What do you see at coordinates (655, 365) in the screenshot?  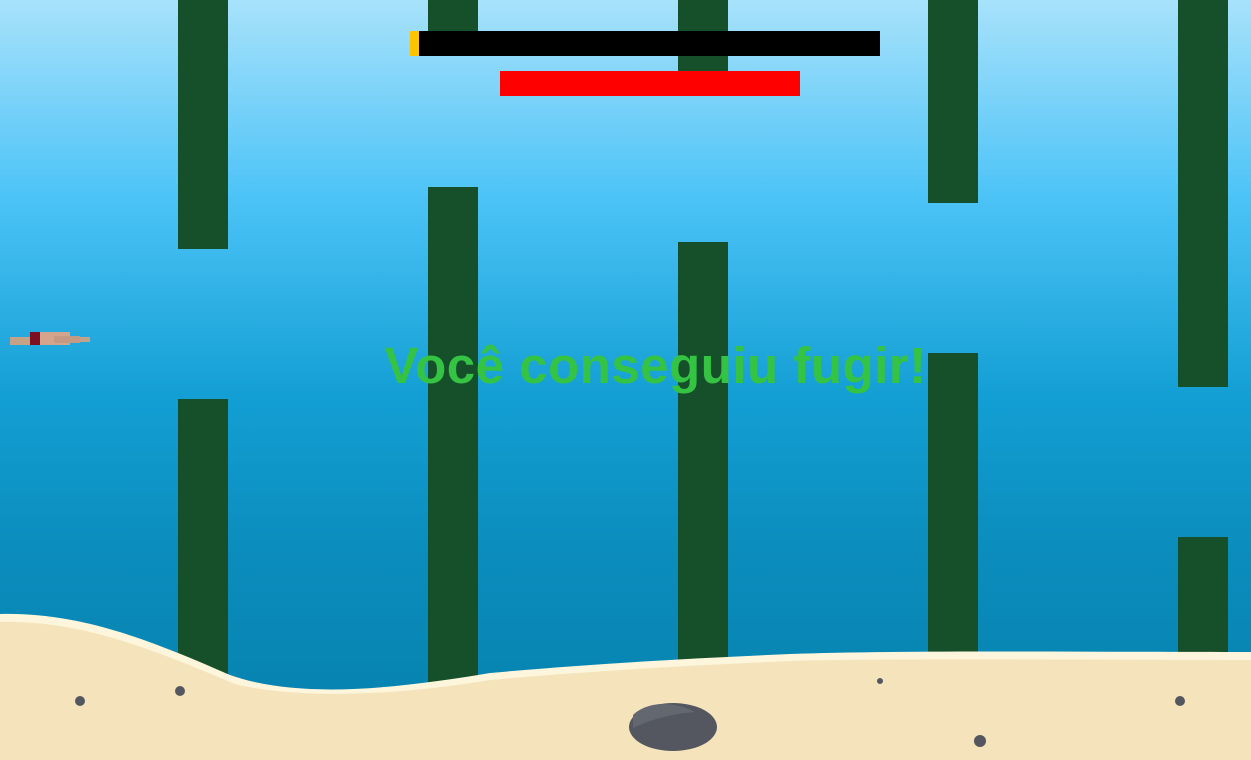 I see `escape-message: Você conseguiu fugir!` at bounding box center [655, 365].